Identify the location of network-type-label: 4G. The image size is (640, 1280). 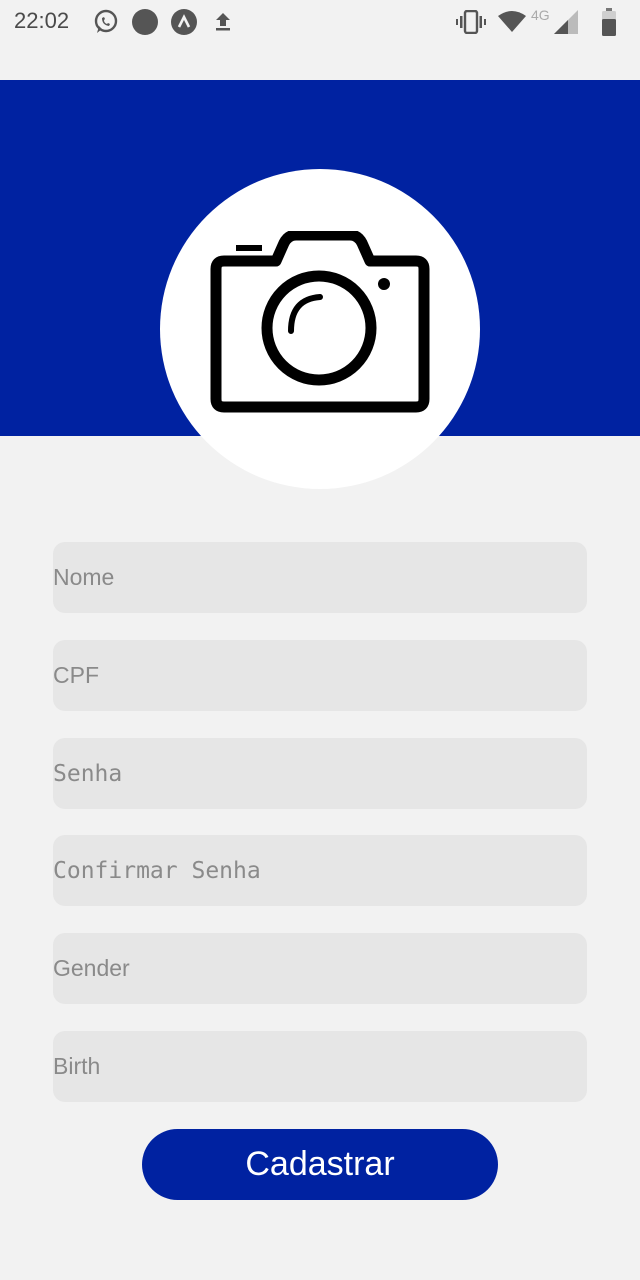
(540, 15).